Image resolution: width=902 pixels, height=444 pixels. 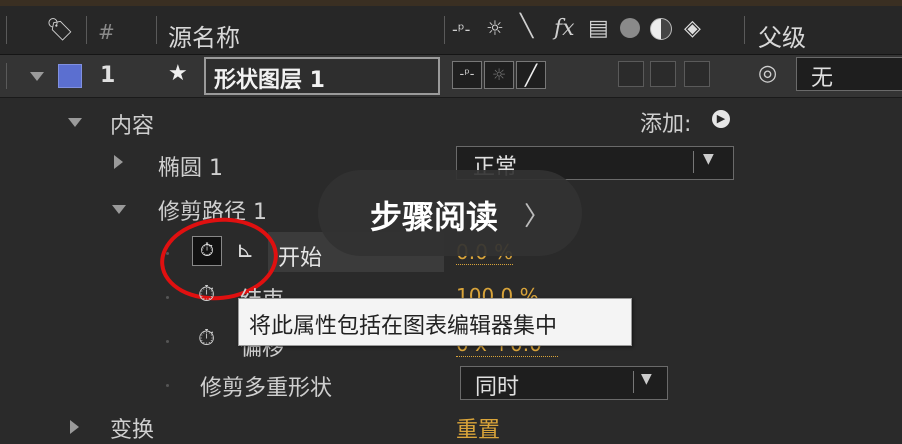 What do you see at coordinates (204, 35) in the screenshot?
I see `source-name-header: 源名称` at bounding box center [204, 35].